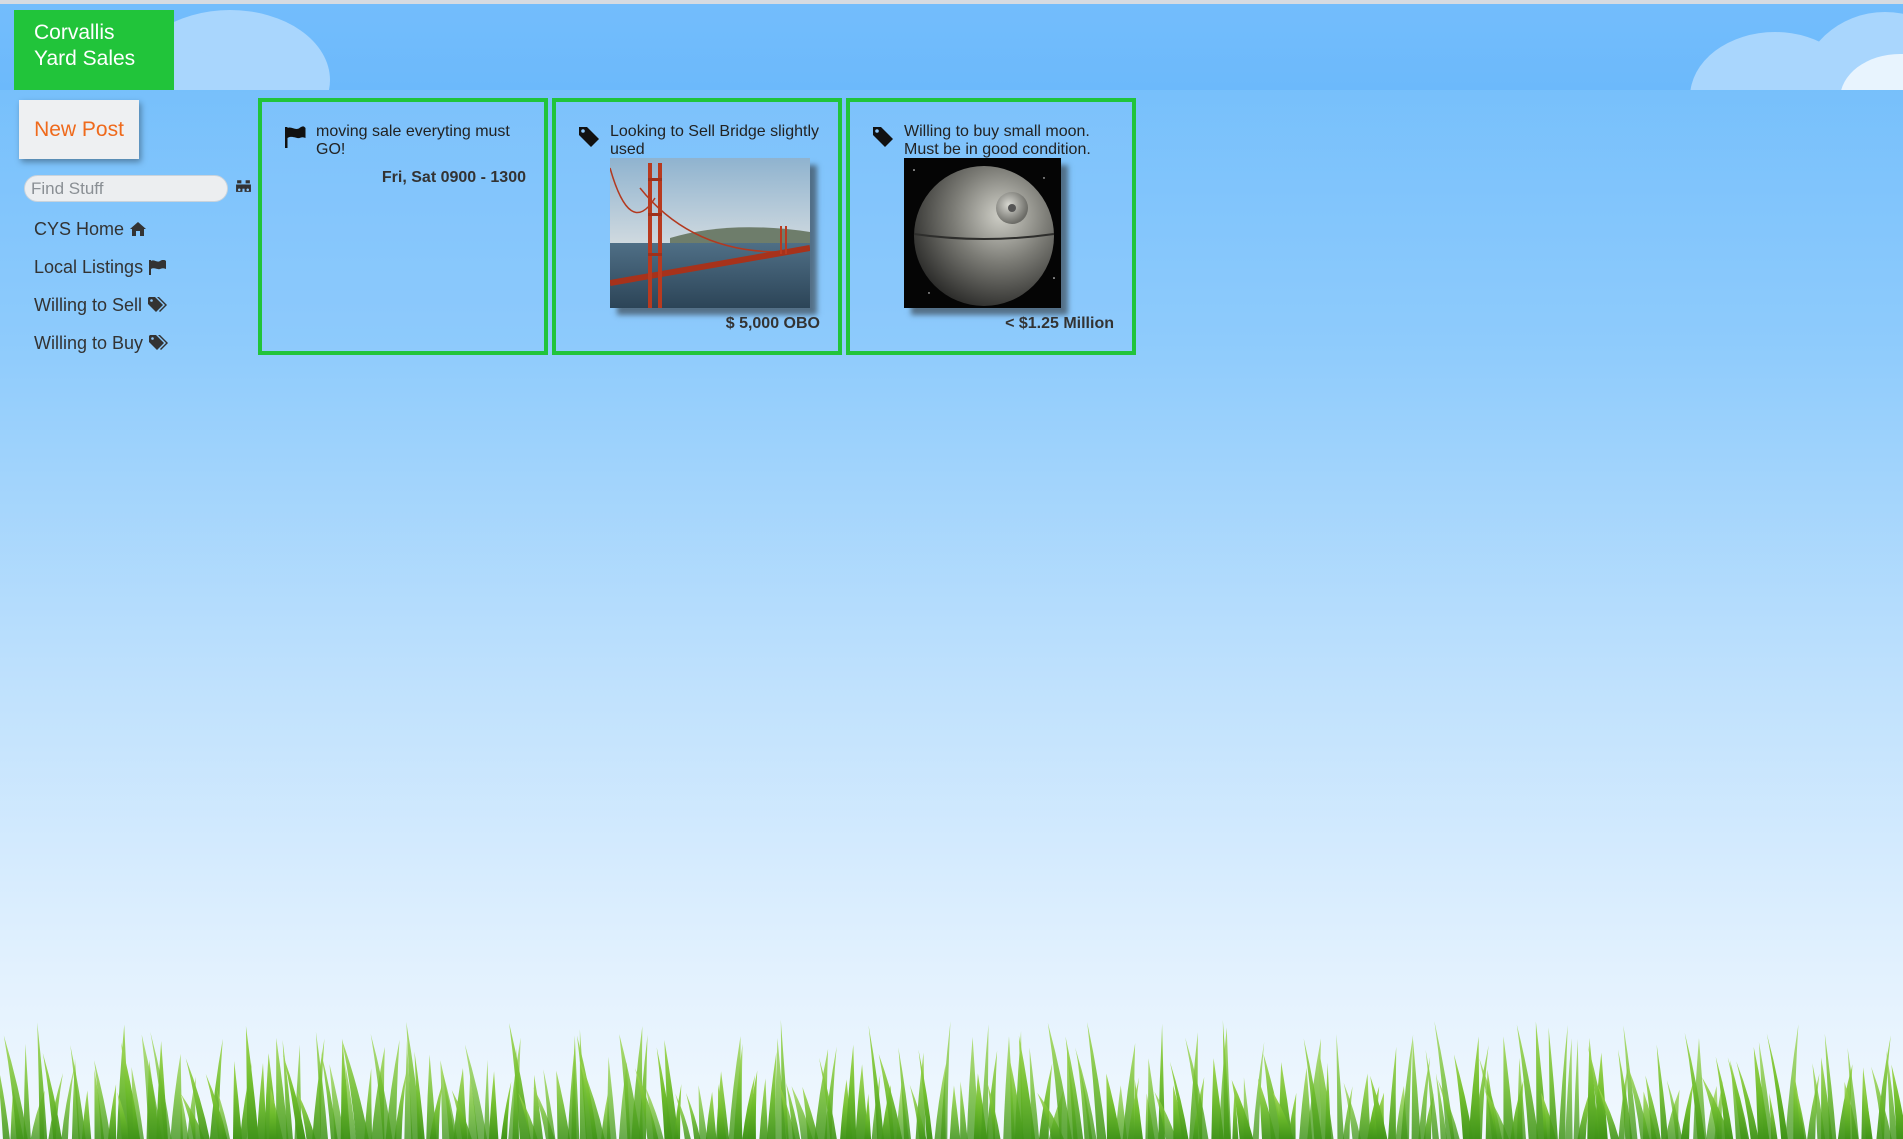 Image resolution: width=1903 pixels, height=1139 pixels. I want to click on sidebar-item-label: Local Listings, so click(89, 266).